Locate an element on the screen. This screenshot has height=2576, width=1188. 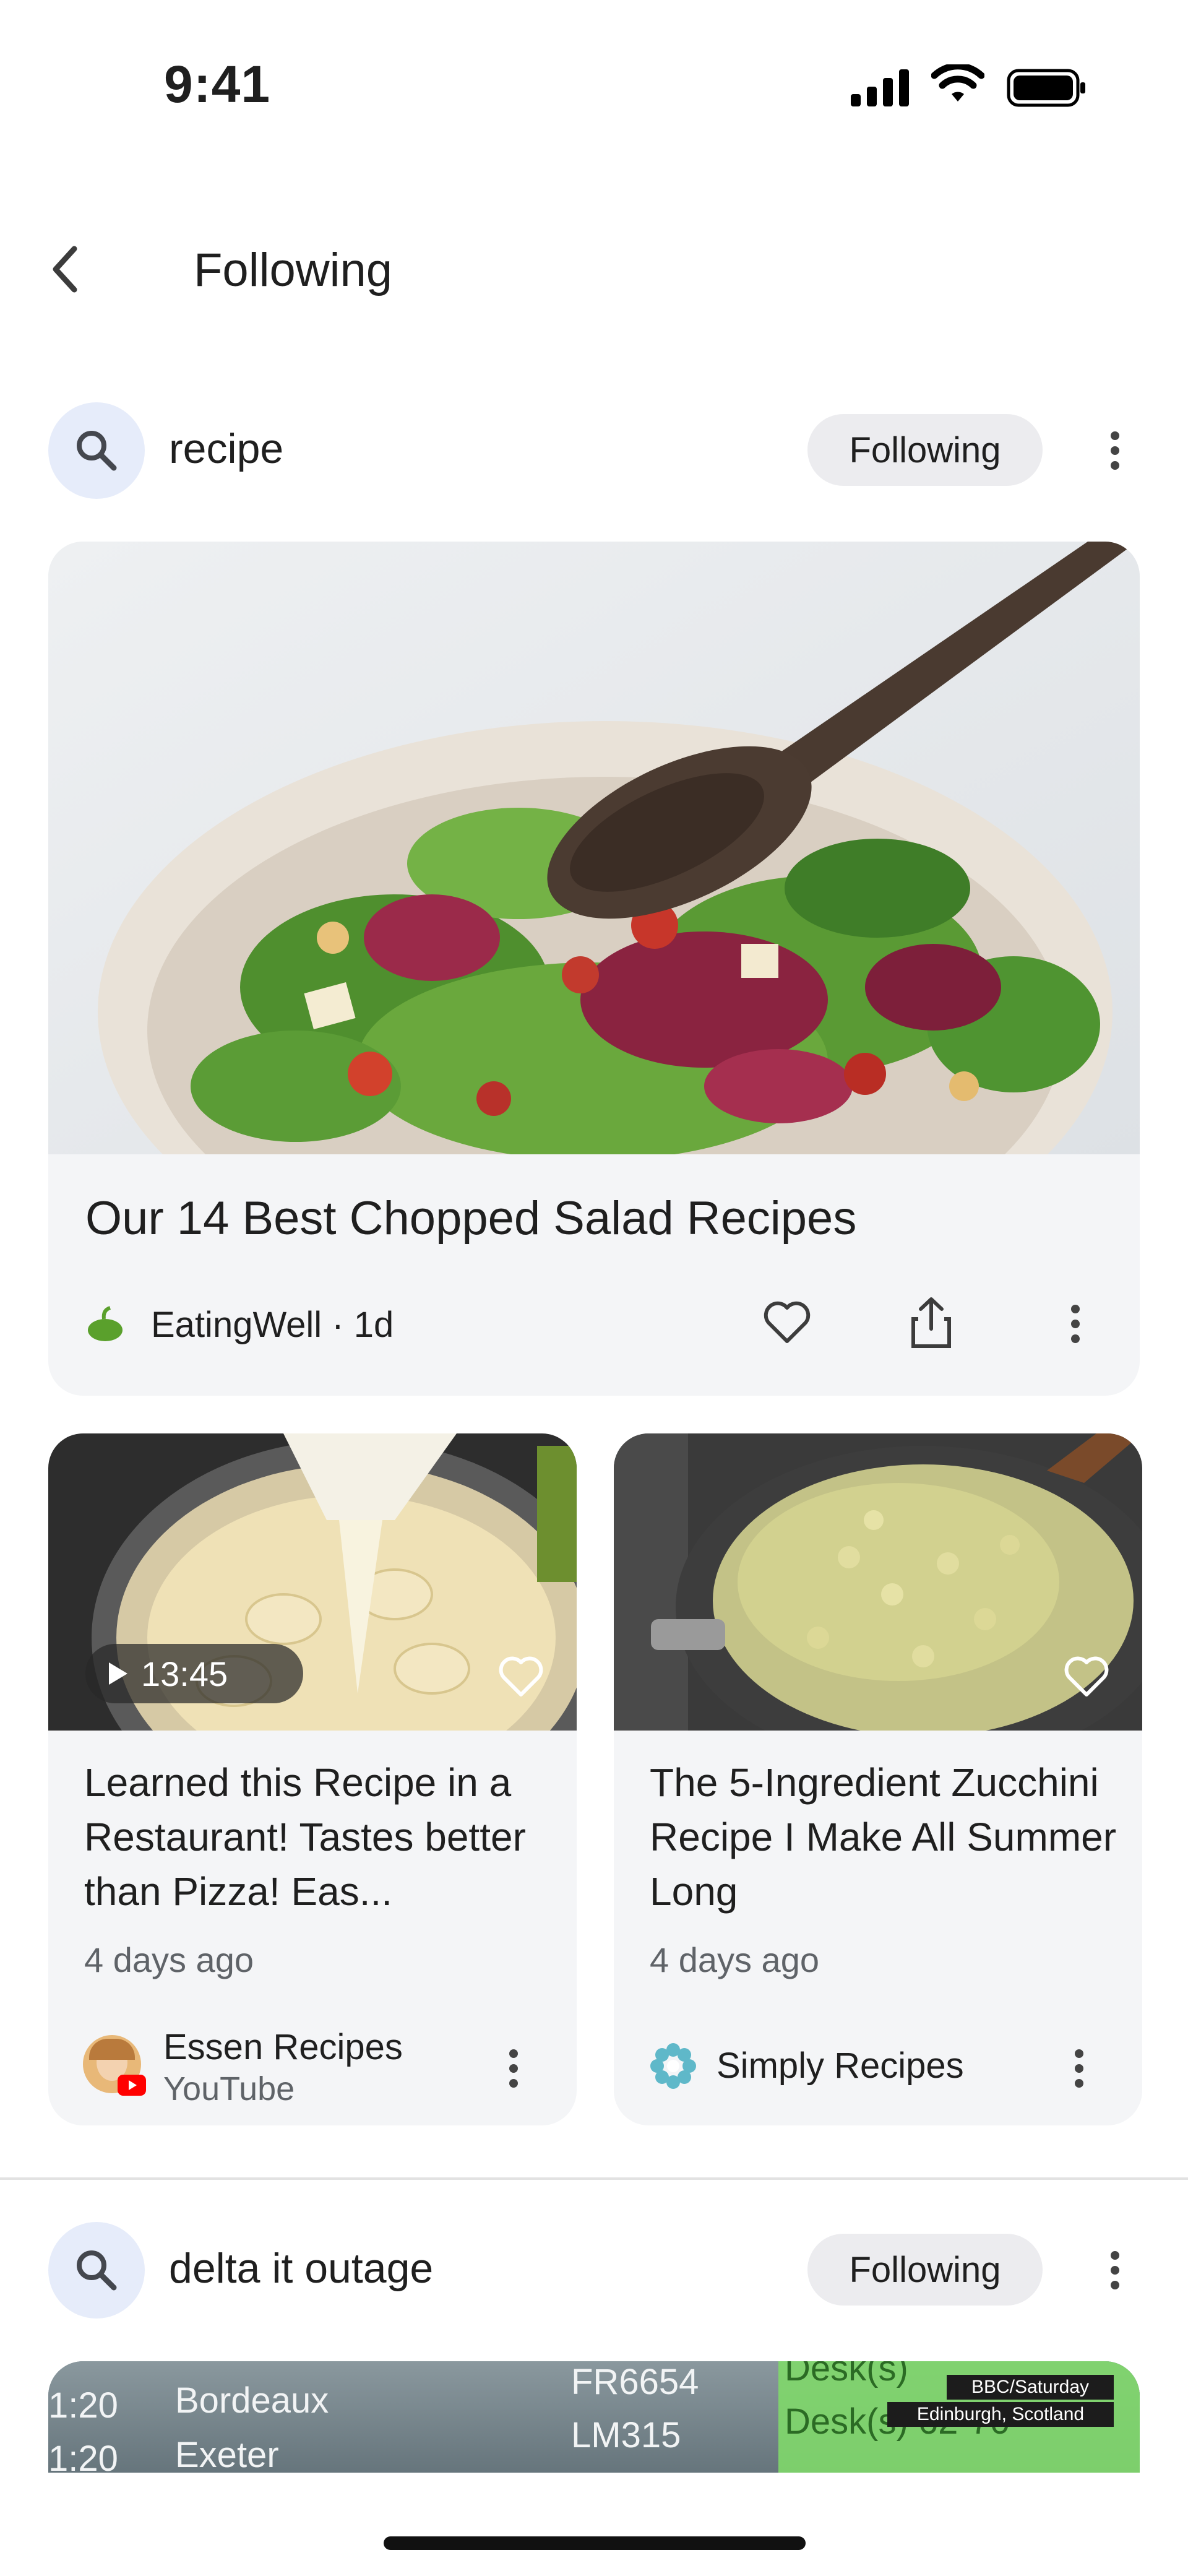
article-title: Our 14 Best Chopped Salad Recipes is located at coordinates (470, 1218).